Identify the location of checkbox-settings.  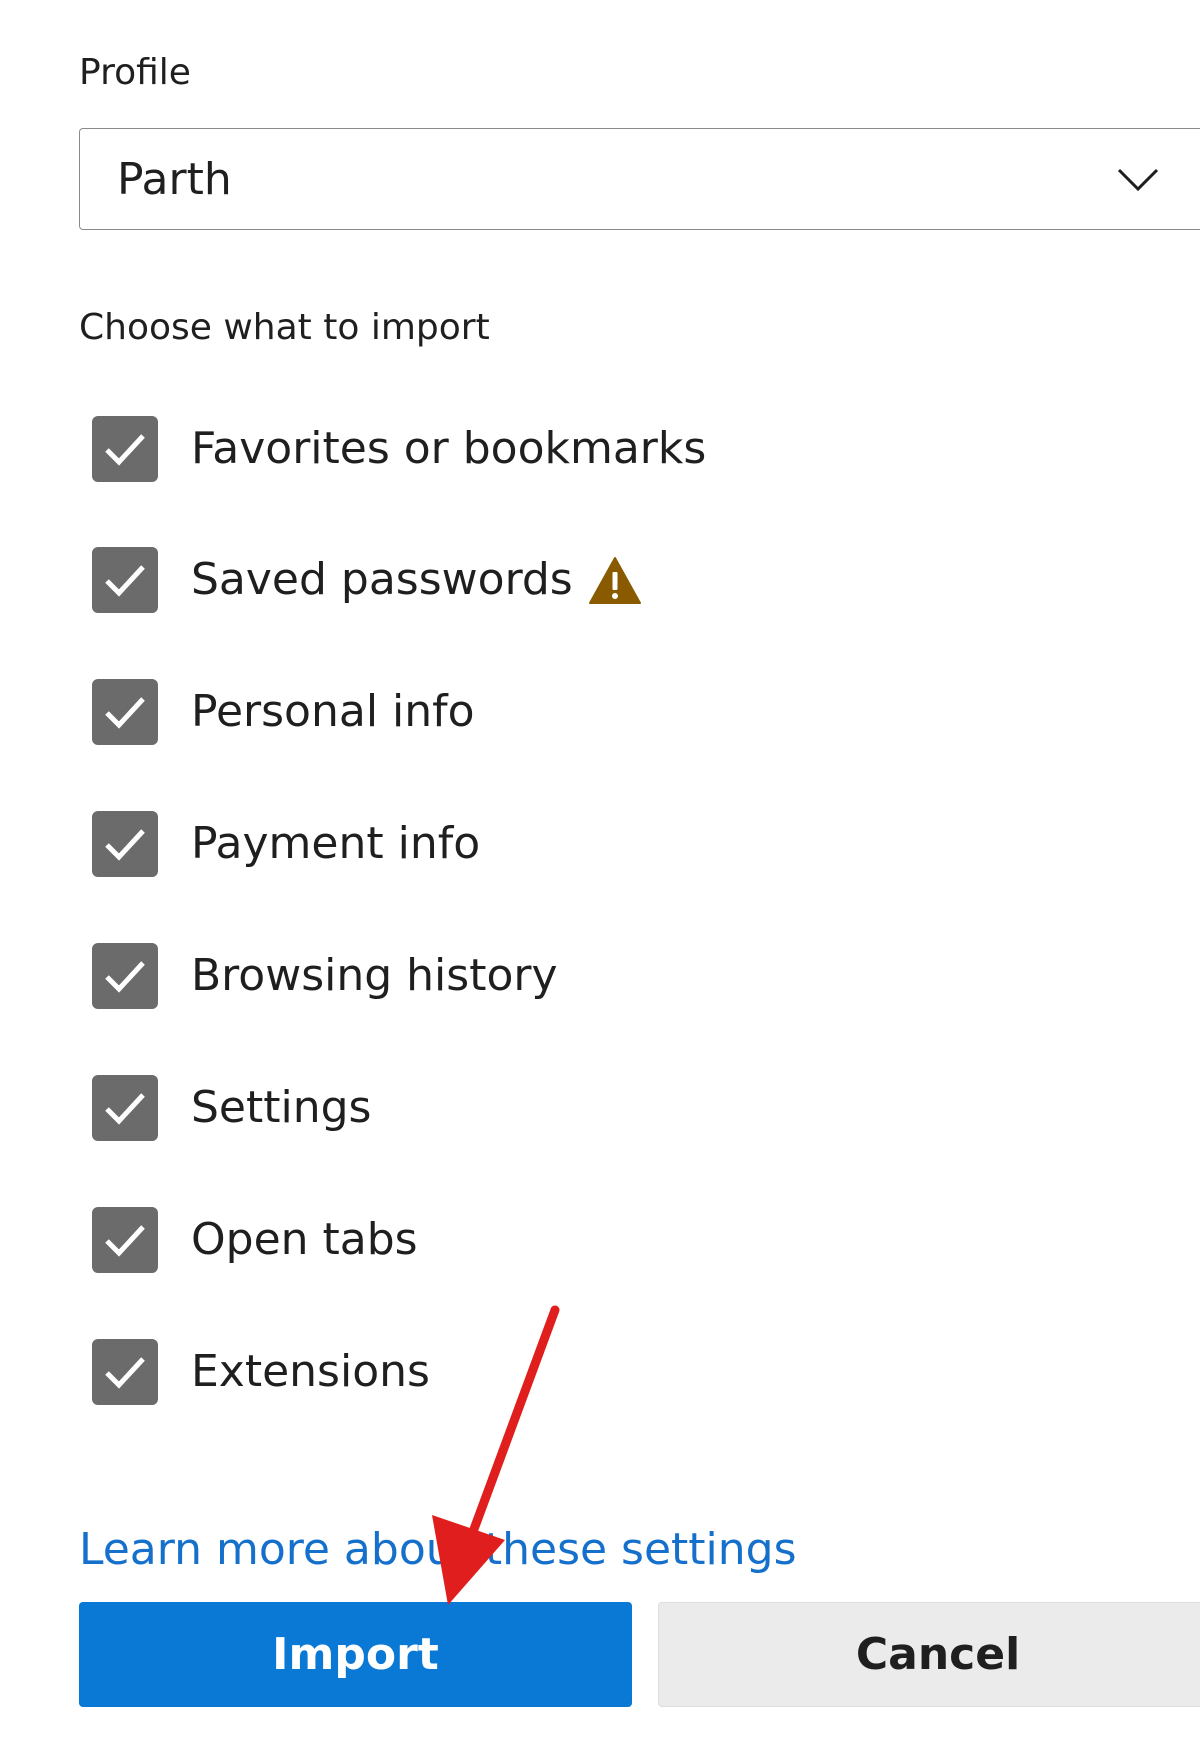
(125, 1108).